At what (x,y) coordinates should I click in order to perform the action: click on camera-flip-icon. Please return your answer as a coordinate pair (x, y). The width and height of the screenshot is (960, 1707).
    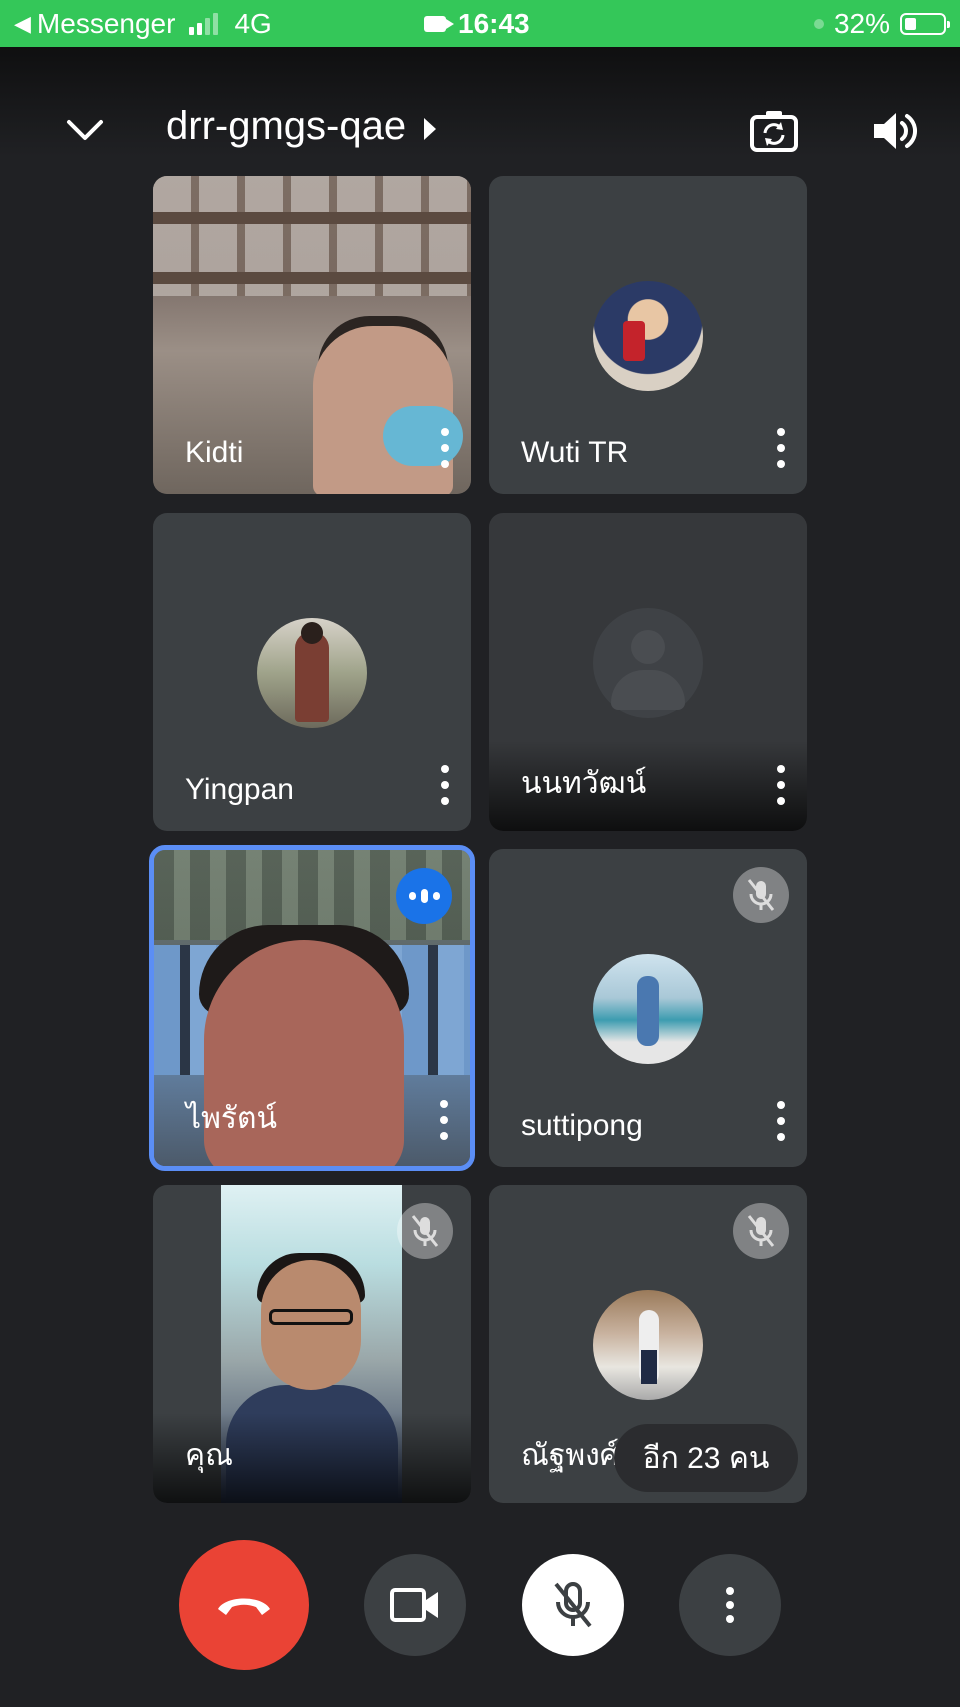
    Looking at the image, I should click on (774, 131).